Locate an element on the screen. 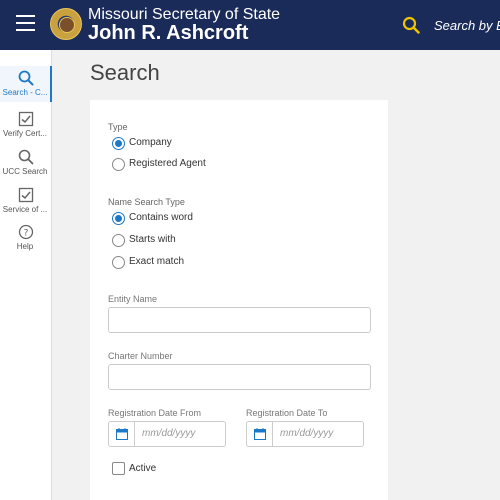 This screenshot has width=500, height=500. charter-number-input is located at coordinates (239, 377).